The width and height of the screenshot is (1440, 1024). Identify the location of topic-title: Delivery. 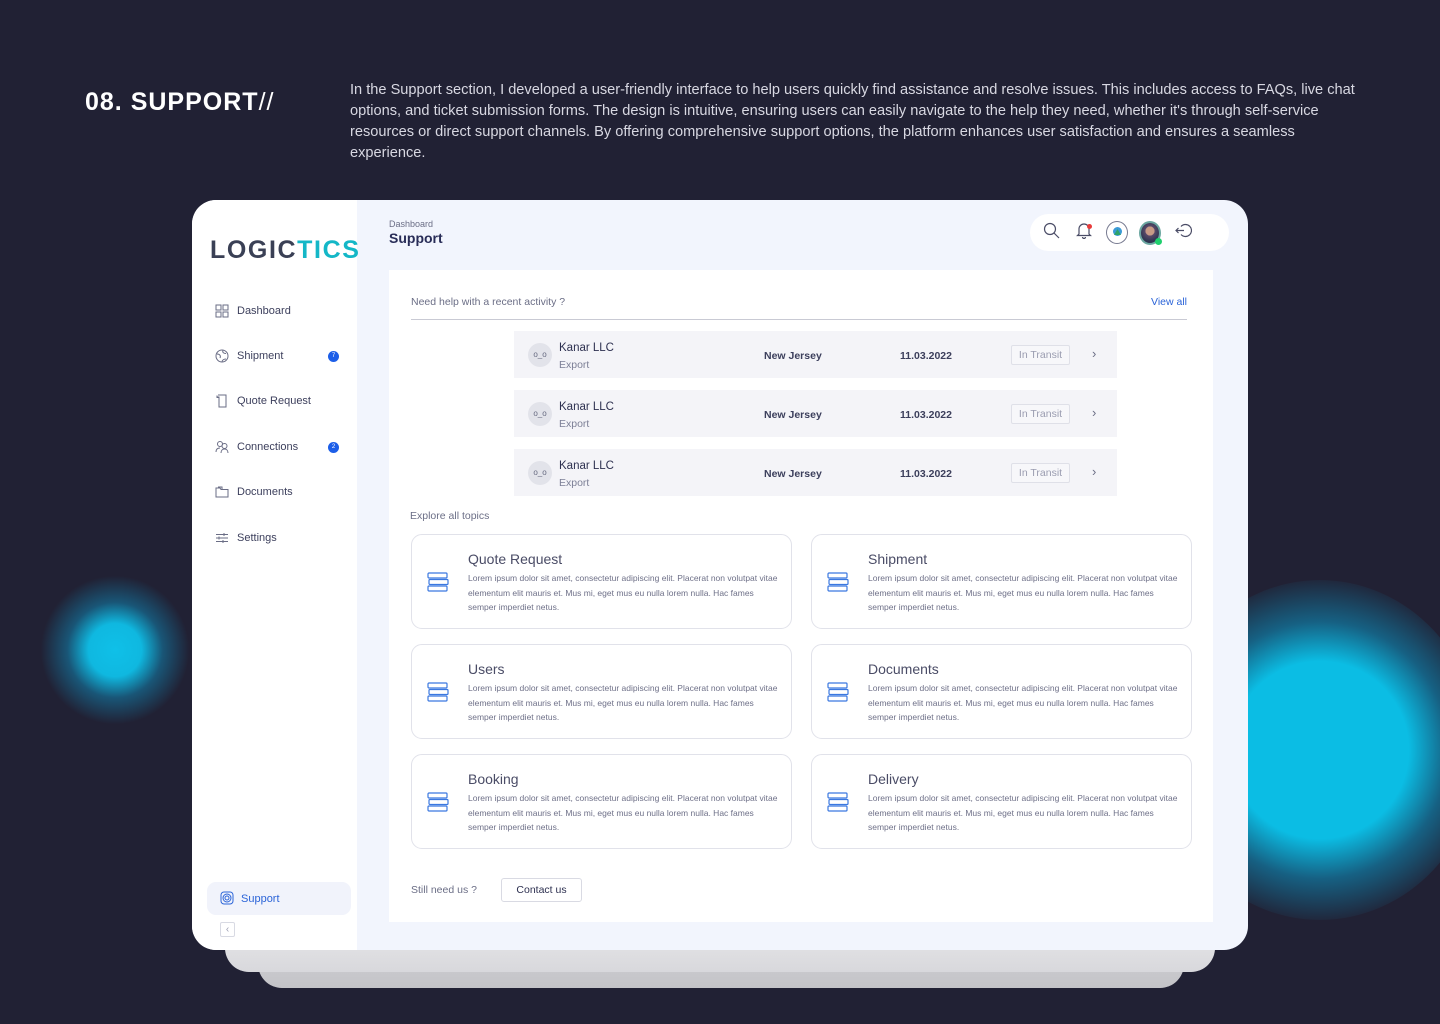
(893, 779).